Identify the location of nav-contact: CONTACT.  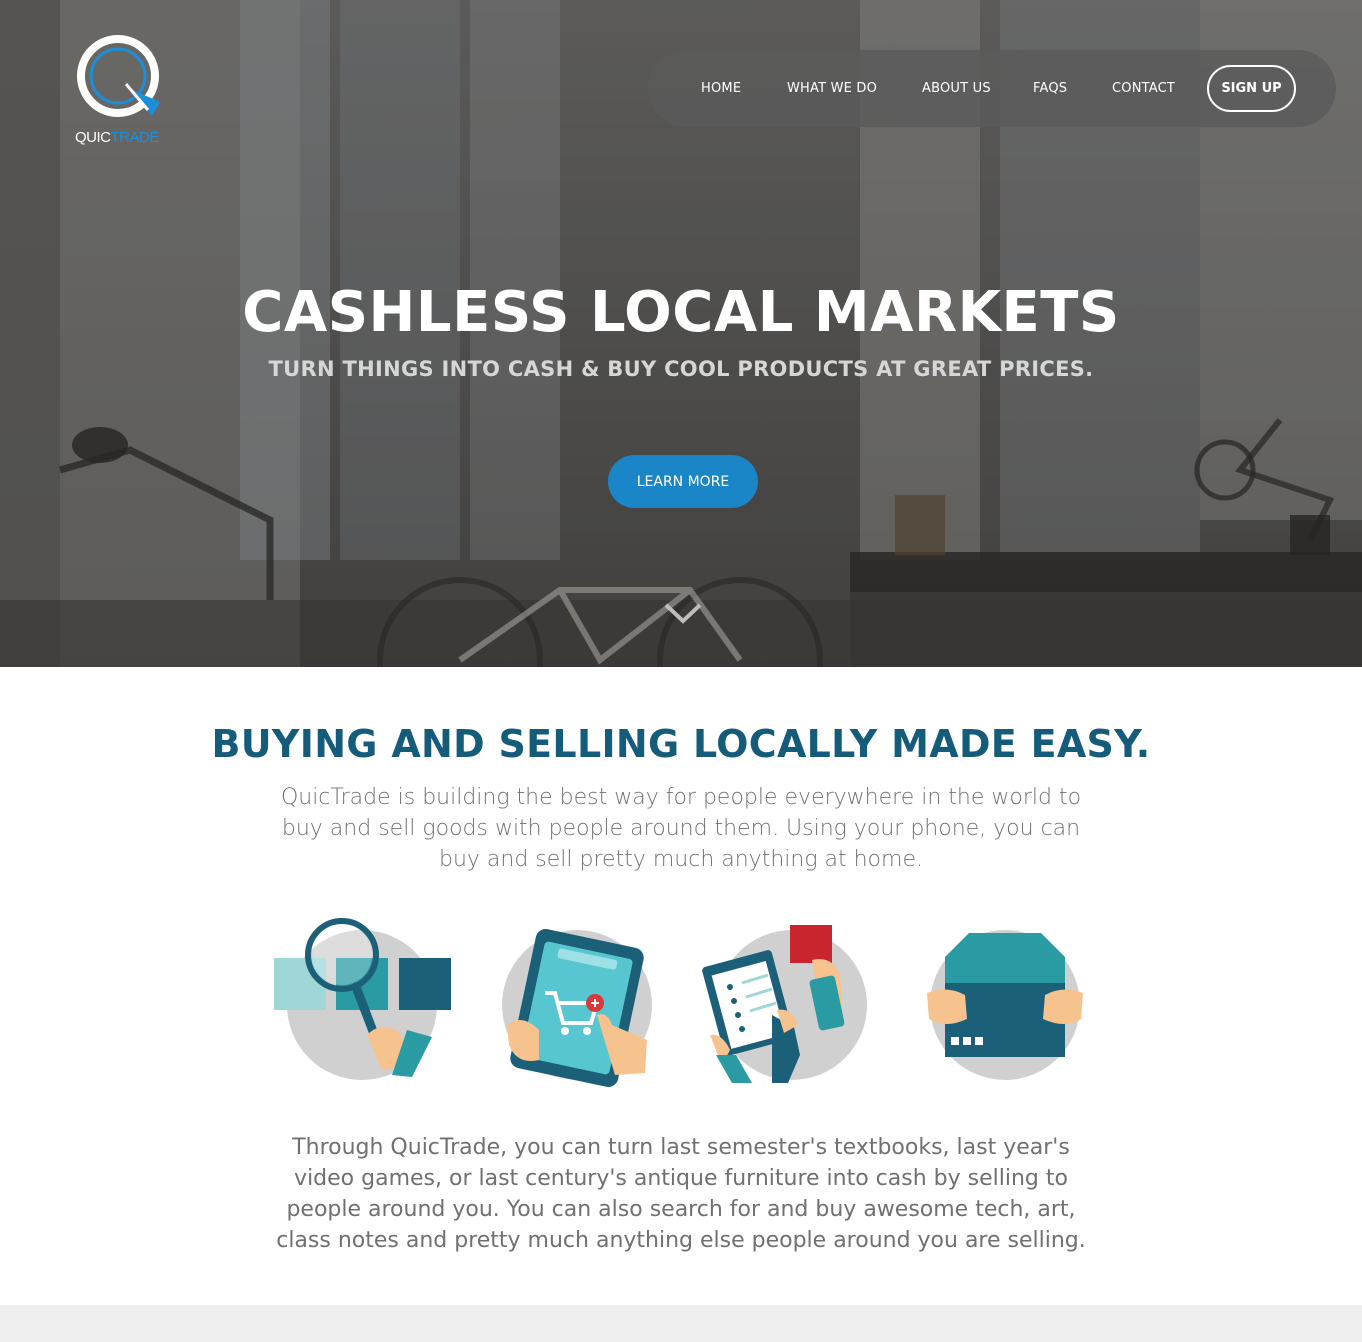
(1143, 88).